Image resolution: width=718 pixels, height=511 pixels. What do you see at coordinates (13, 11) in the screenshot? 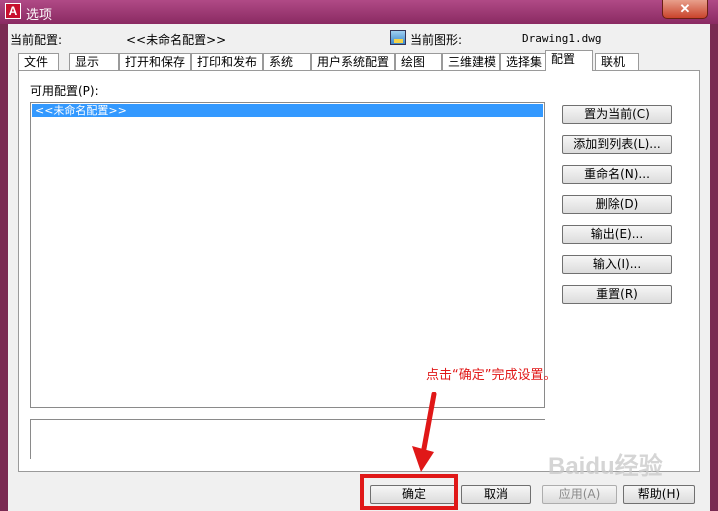
I see `autocad-logo-icon: A` at bounding box center [13, 11].